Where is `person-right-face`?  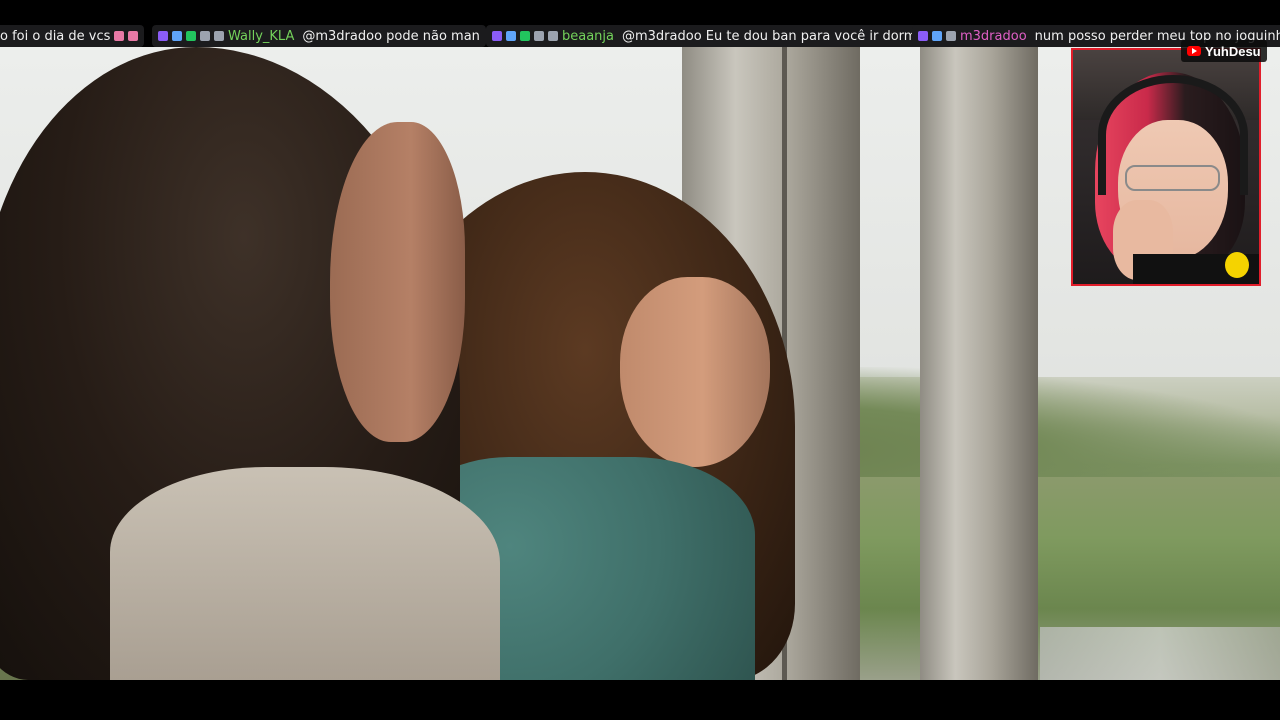
person-right-face is located at coordinates (695, 372).